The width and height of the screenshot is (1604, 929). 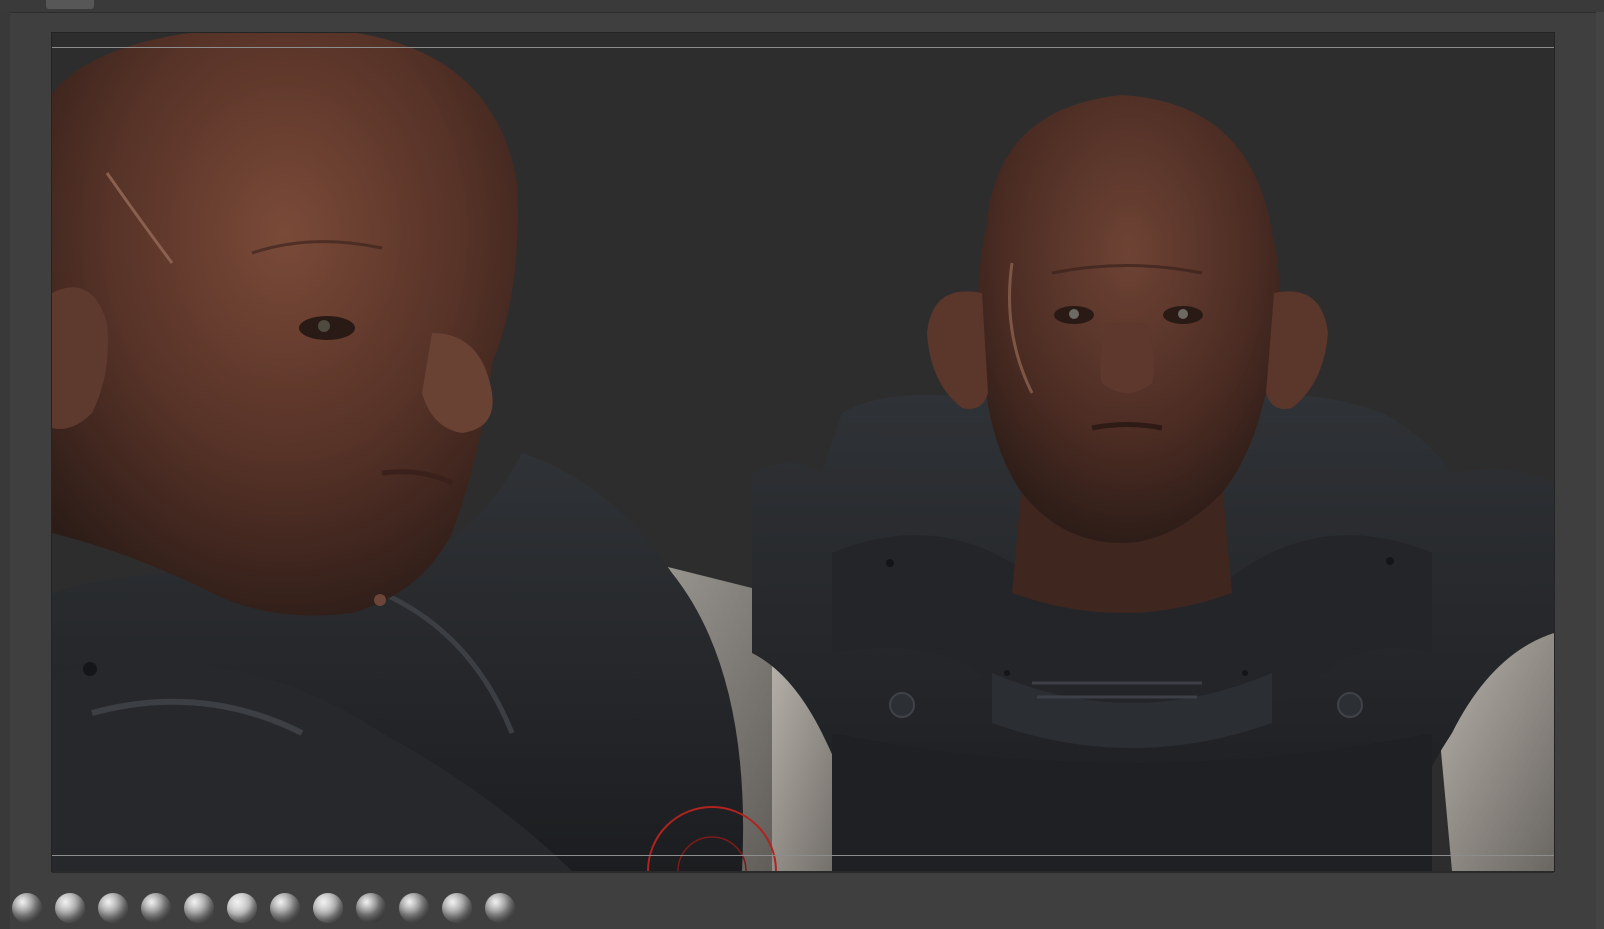 What do you see at coordinates (156, 908) in the screenshot?
I see `matcap-cone-icon` at bounding box center [156, 908].